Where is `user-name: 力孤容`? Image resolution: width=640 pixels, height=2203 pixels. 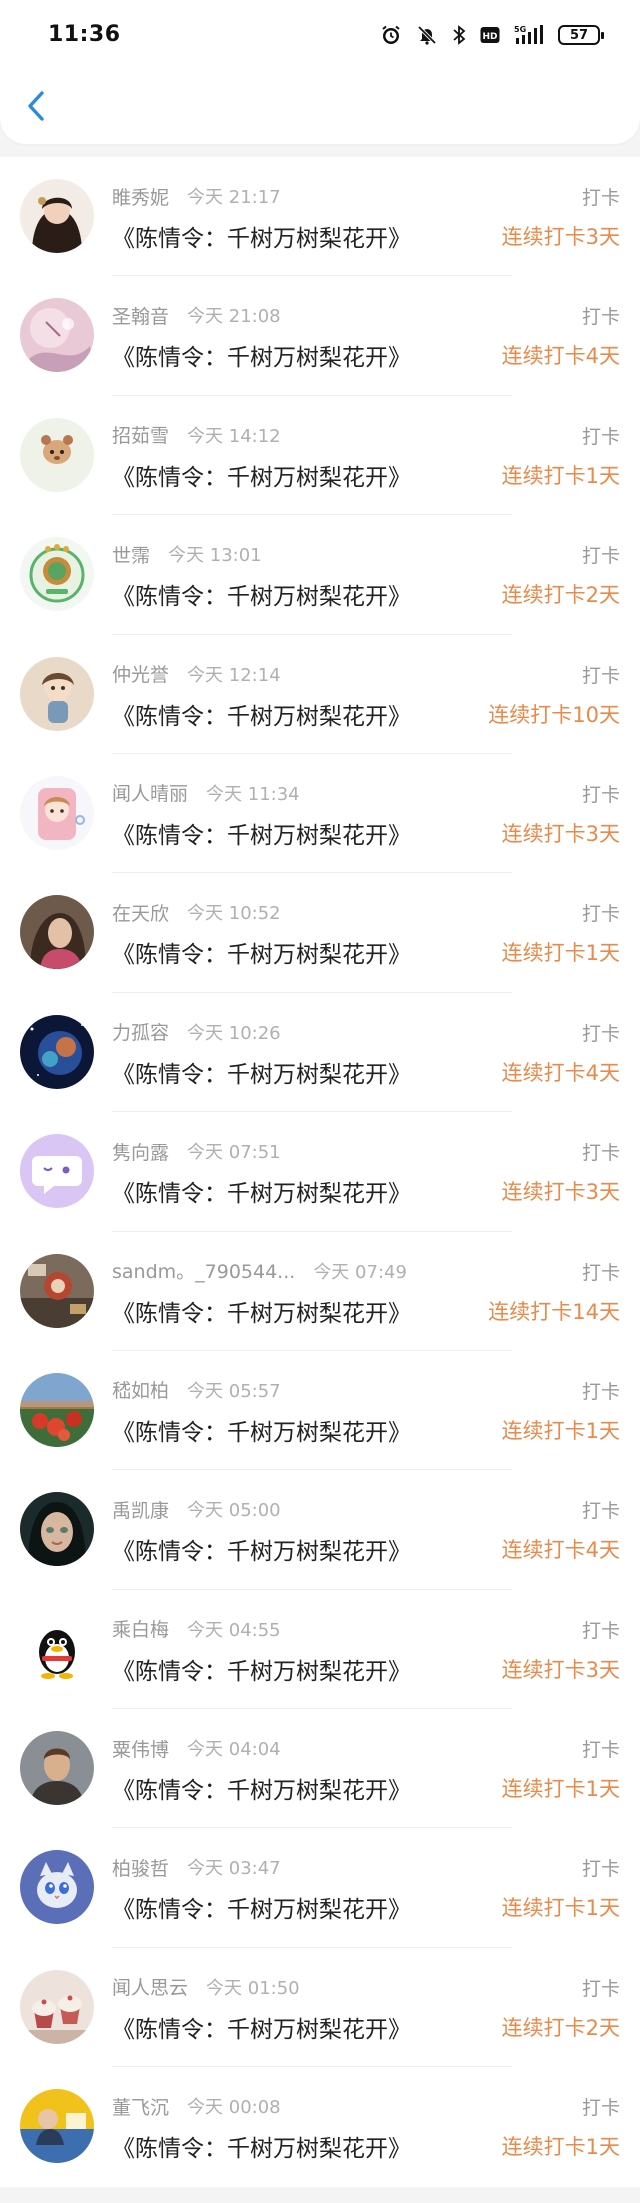 user-name: 力孤容 is located at coordinates (140, 1031).